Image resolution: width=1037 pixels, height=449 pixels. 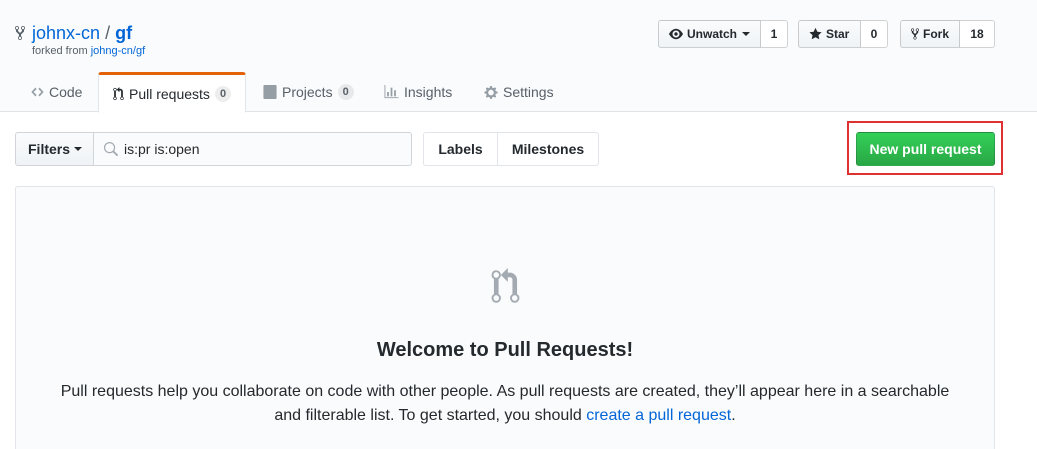 I want to click on tab-code: Code, so click(x=56, y=92).